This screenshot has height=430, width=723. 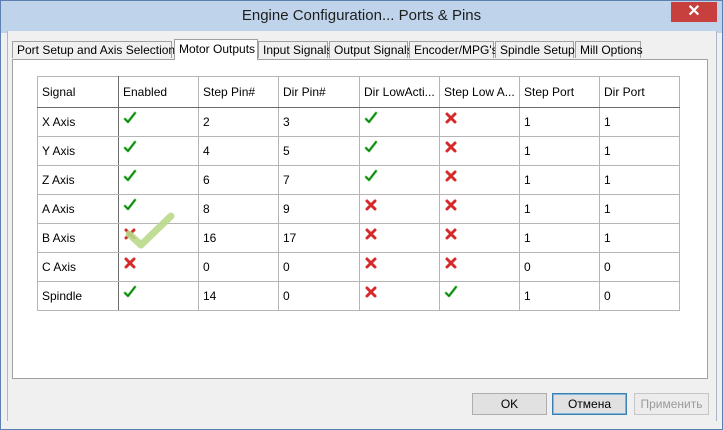 What do you see at coordinates (78, 209) in the screenshot?
I see `table-cell-signal: A Axis` at bounding box center [78, 209].